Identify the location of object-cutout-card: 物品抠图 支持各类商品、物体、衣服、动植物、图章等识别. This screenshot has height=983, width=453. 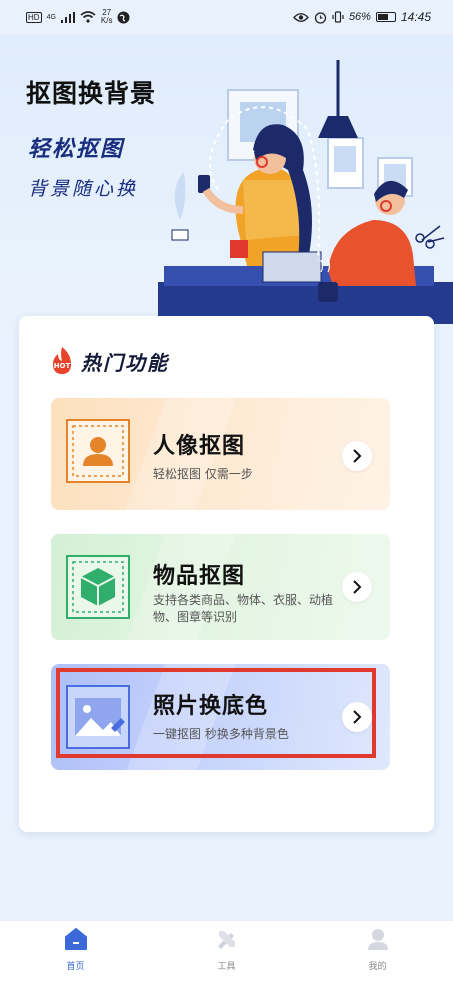
(220, 587).